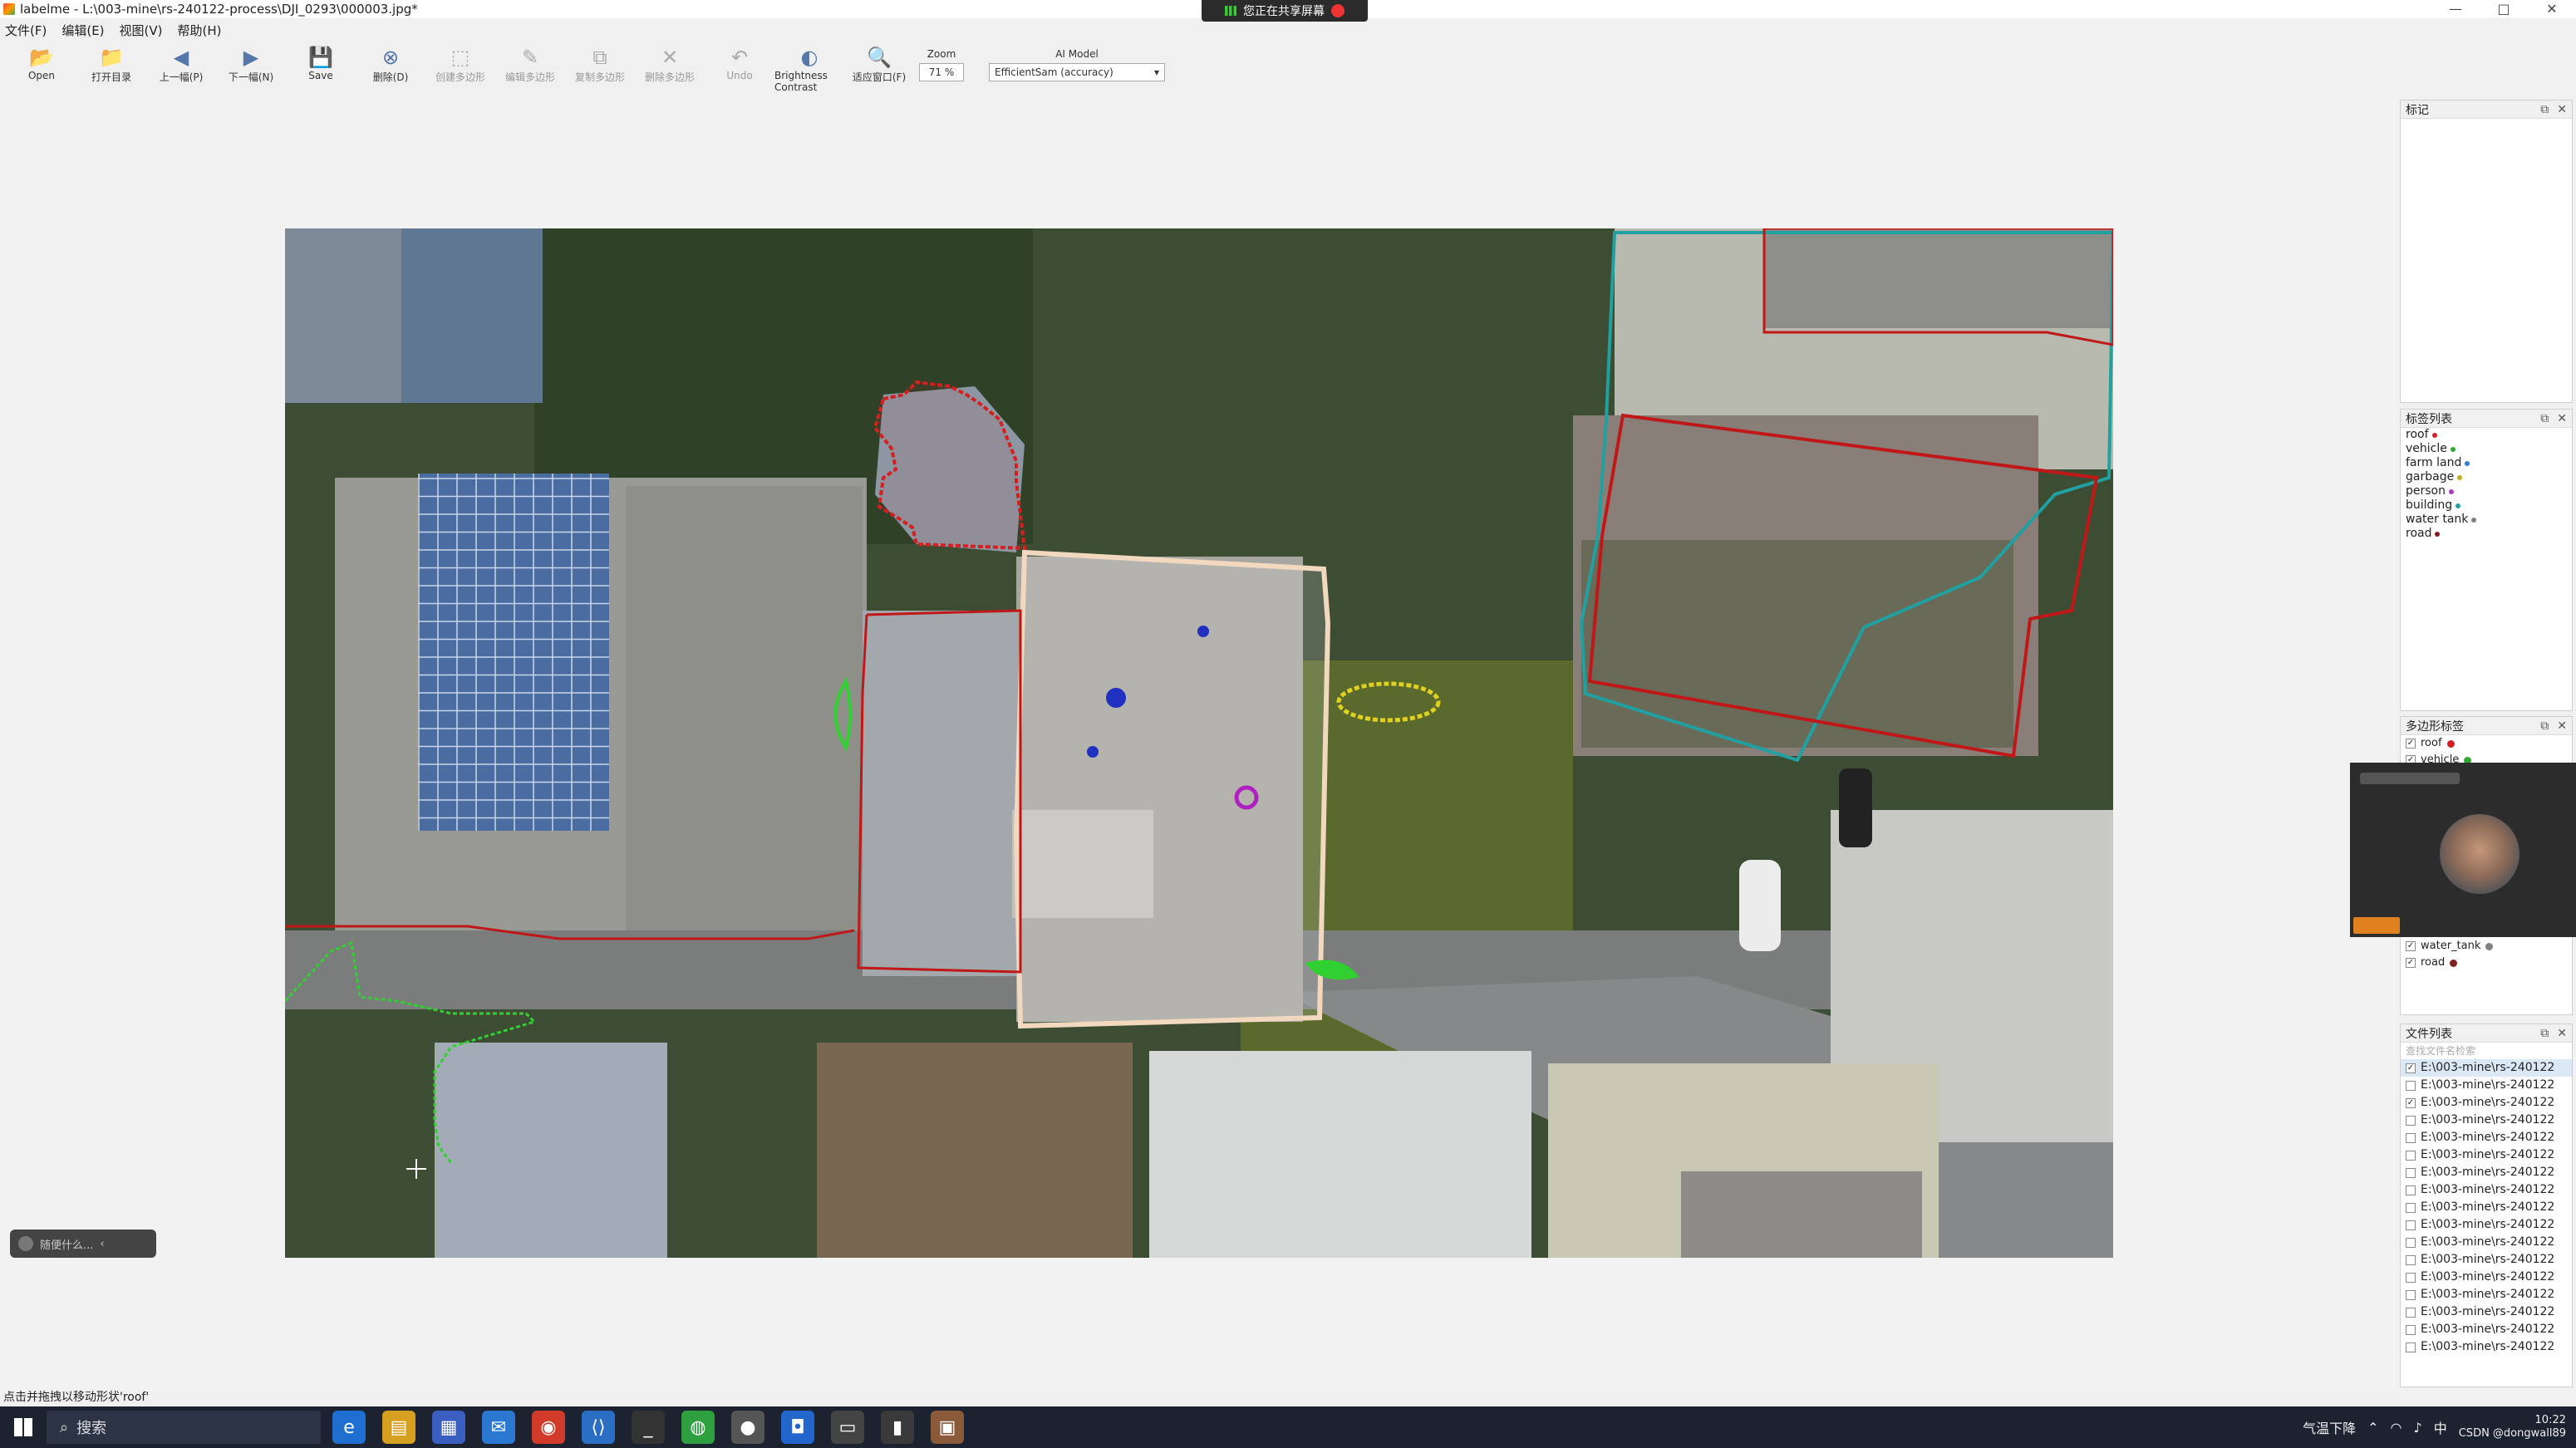  What do you see at coordinates (1285, 11) in the screenshot?
I see `screen-share-badge: 您正在共享屏幕` at bounding box center [1285, 11].